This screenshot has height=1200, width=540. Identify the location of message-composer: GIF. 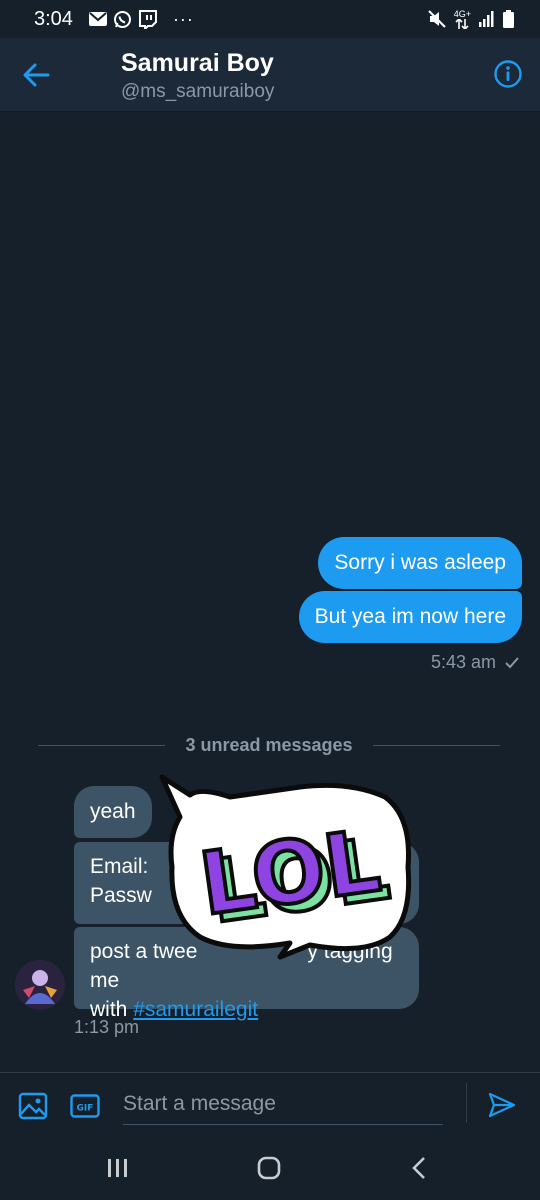
(270, 1103).